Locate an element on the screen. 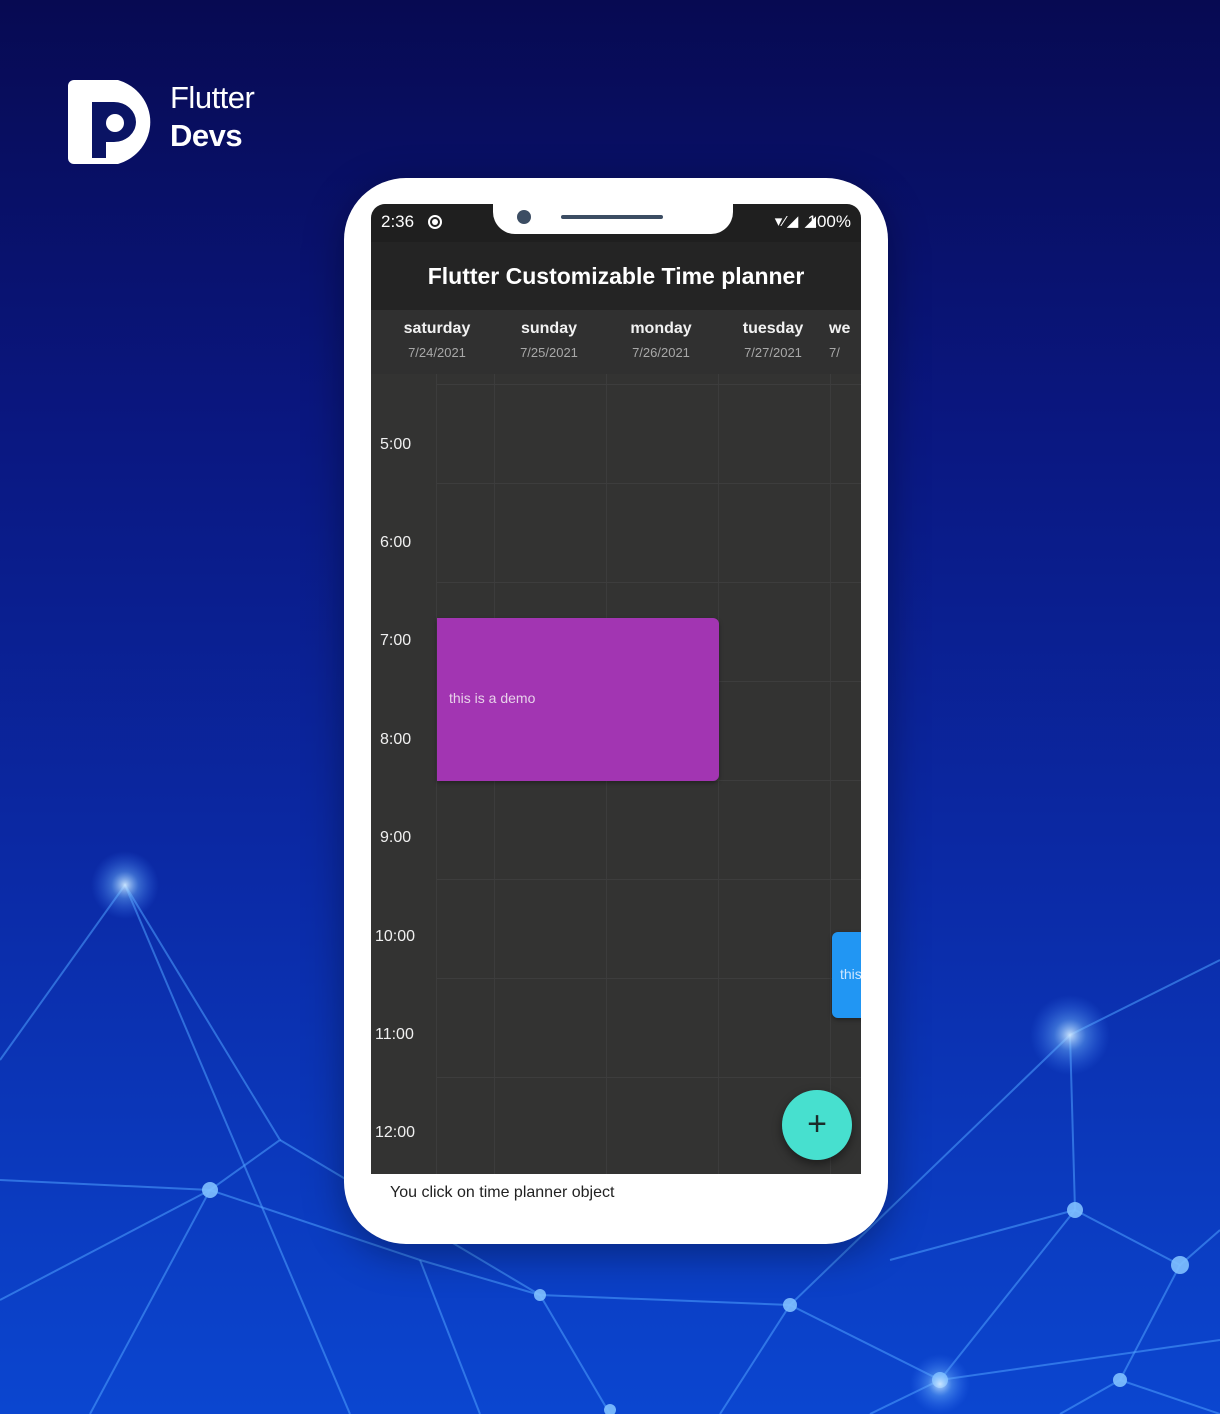  day-date: 7/26/2021 is located at coordinates (661, 352).